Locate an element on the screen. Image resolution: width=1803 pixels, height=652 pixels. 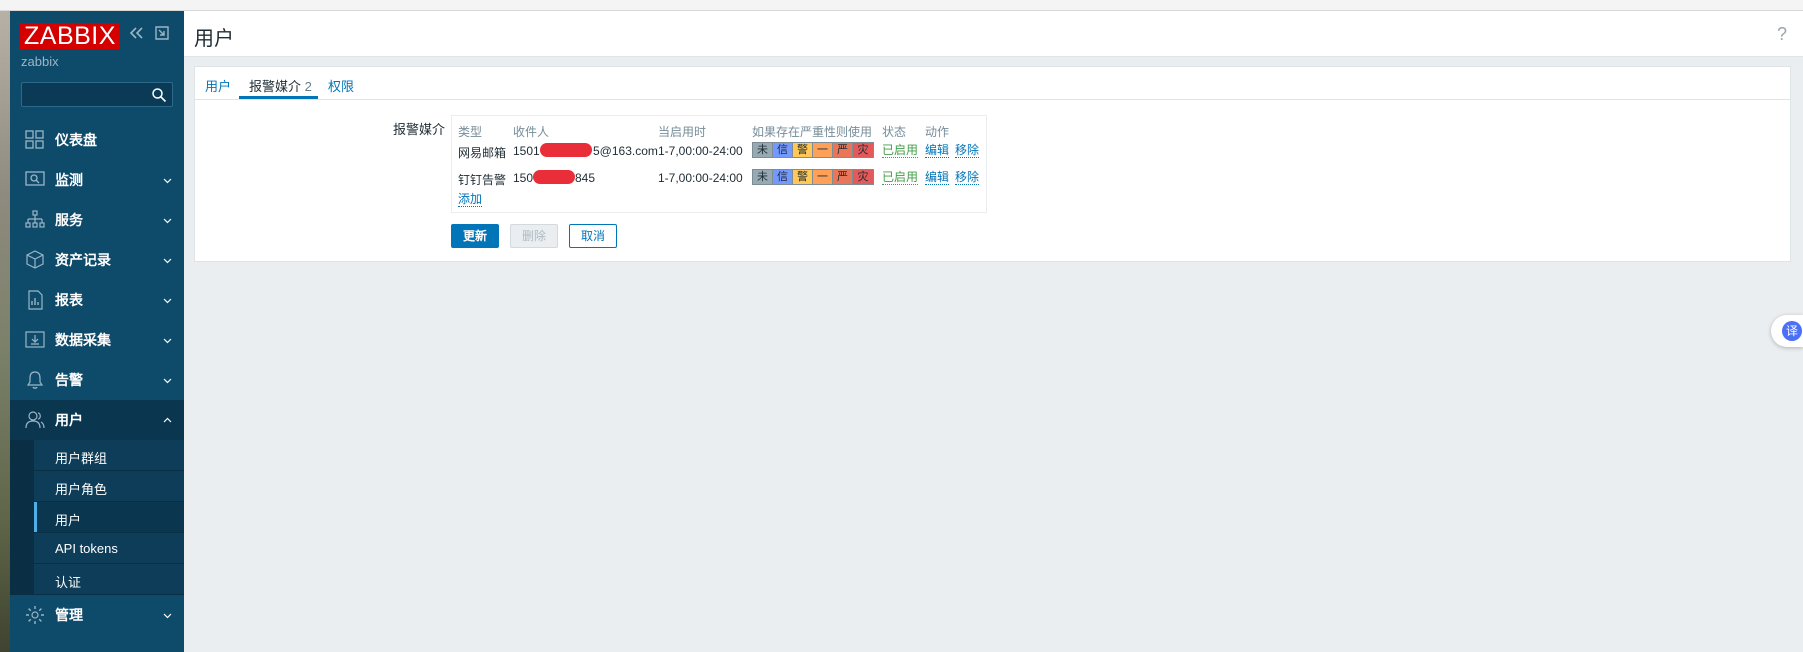
translate-button: 译 is located at coordinates (1787, 331).